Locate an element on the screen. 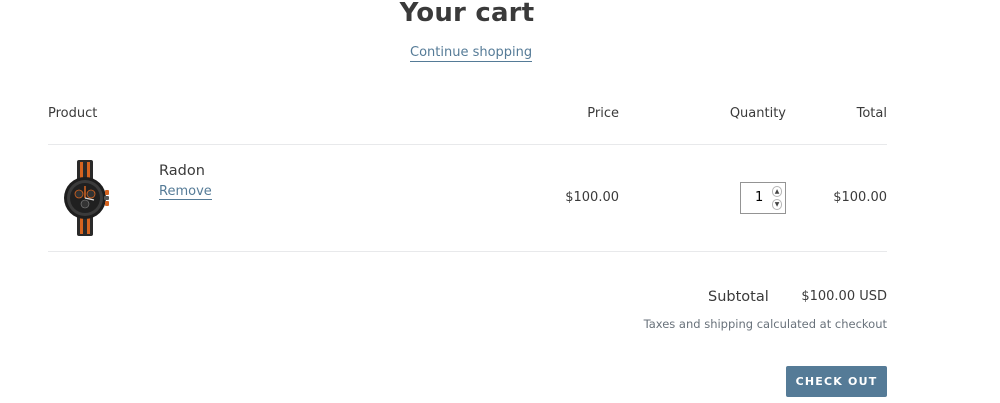 Image resolution: width=1000 pixels, height=403 pixels. watch-image is located at coordinates (85, 198).